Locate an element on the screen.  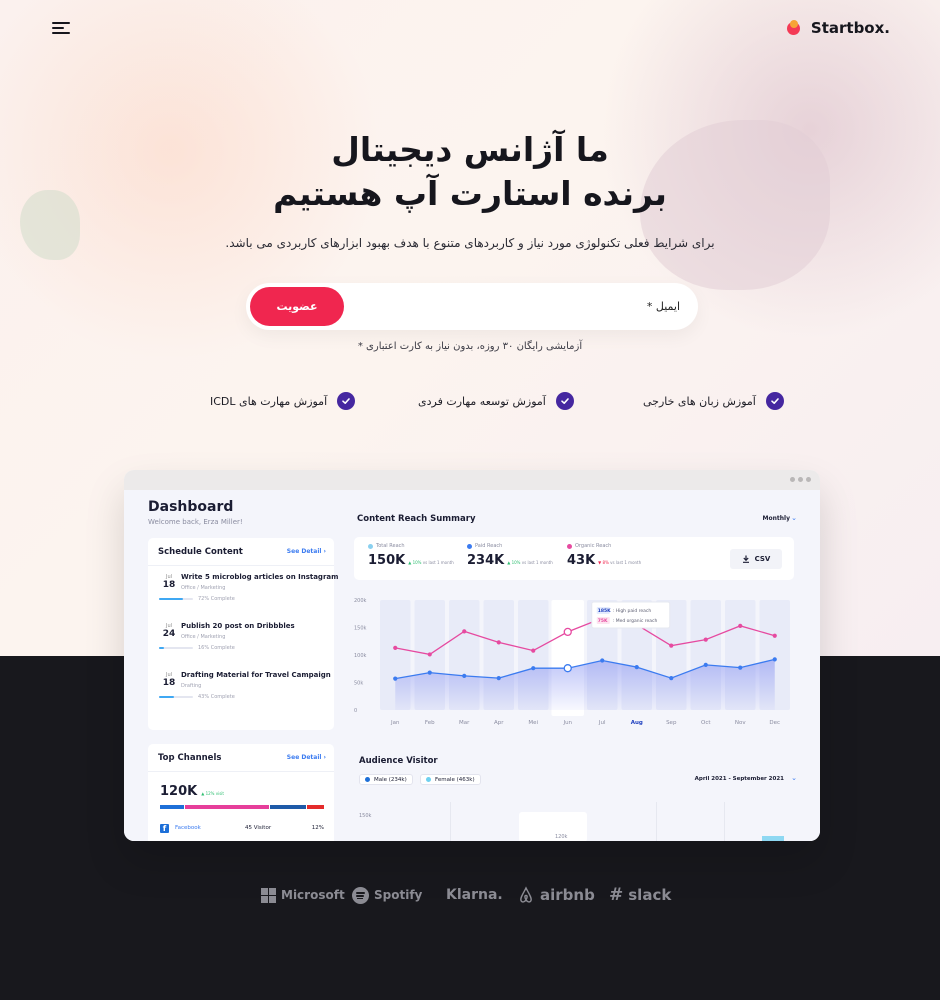
slack-icon: # is located at coordinates (616, 895).